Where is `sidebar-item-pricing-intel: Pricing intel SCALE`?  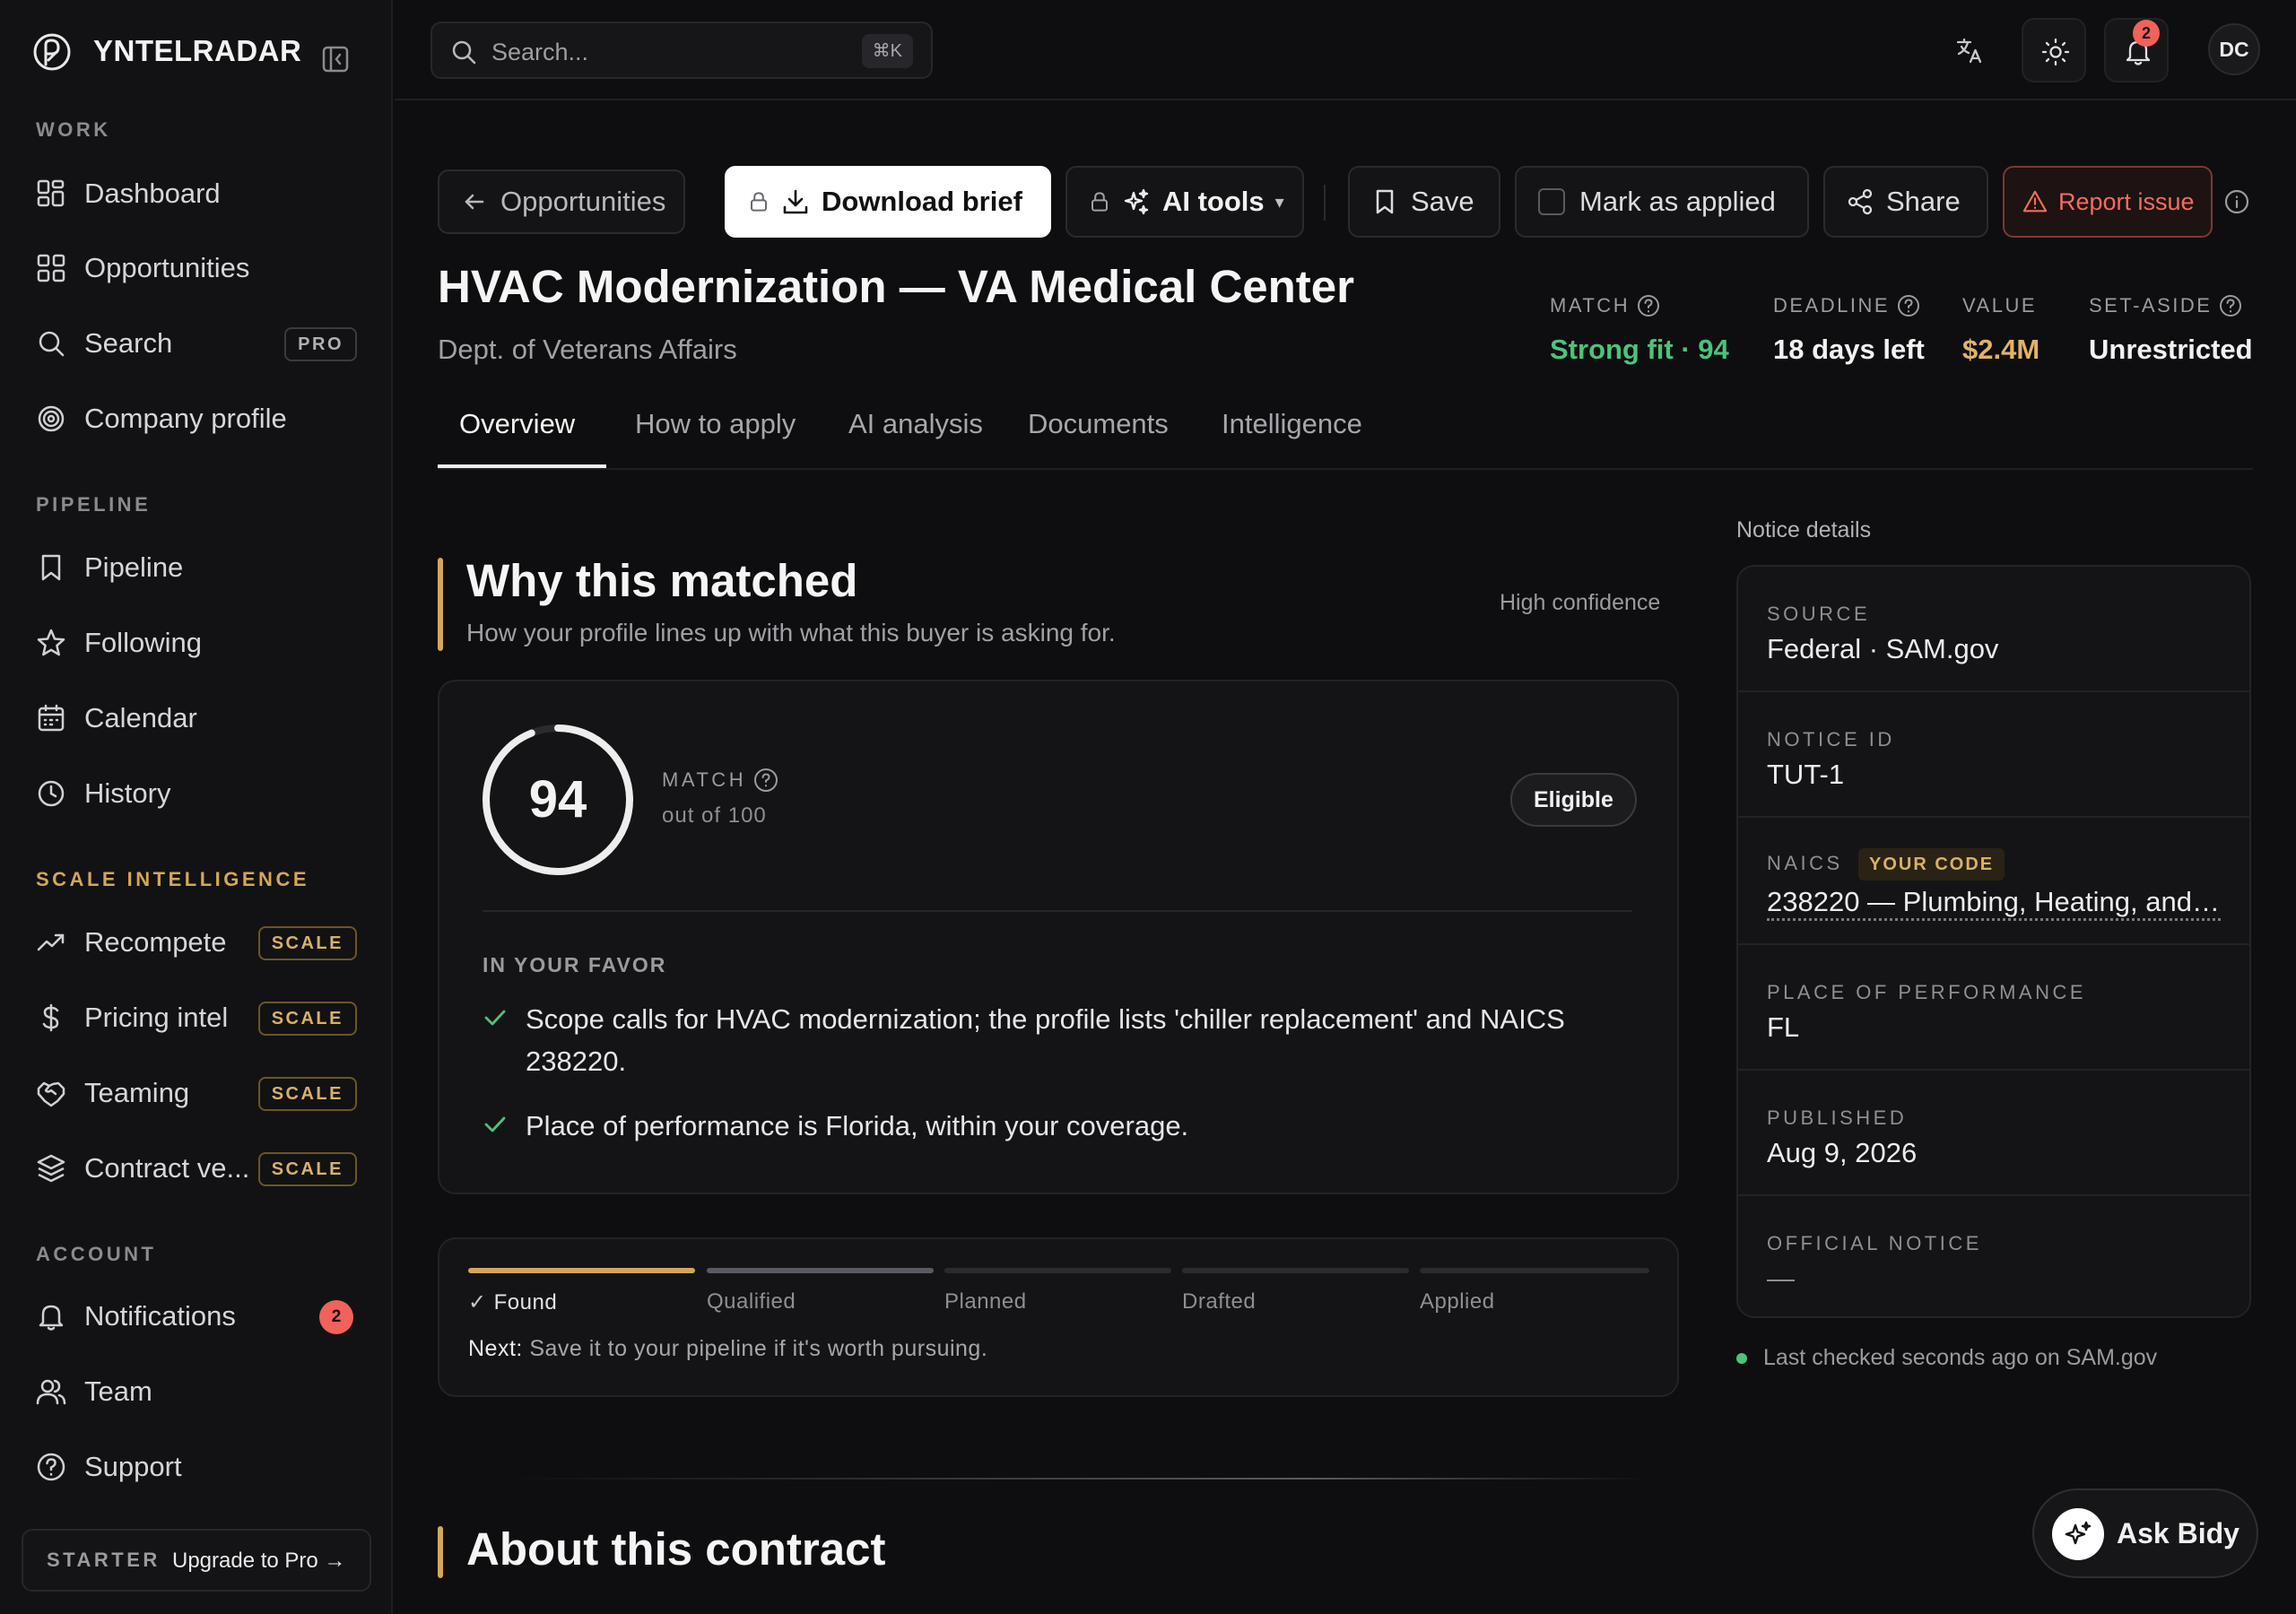 sidebar-item-pricing-intel: Pricing intel SCALE is located at coordinates (196, 1017).